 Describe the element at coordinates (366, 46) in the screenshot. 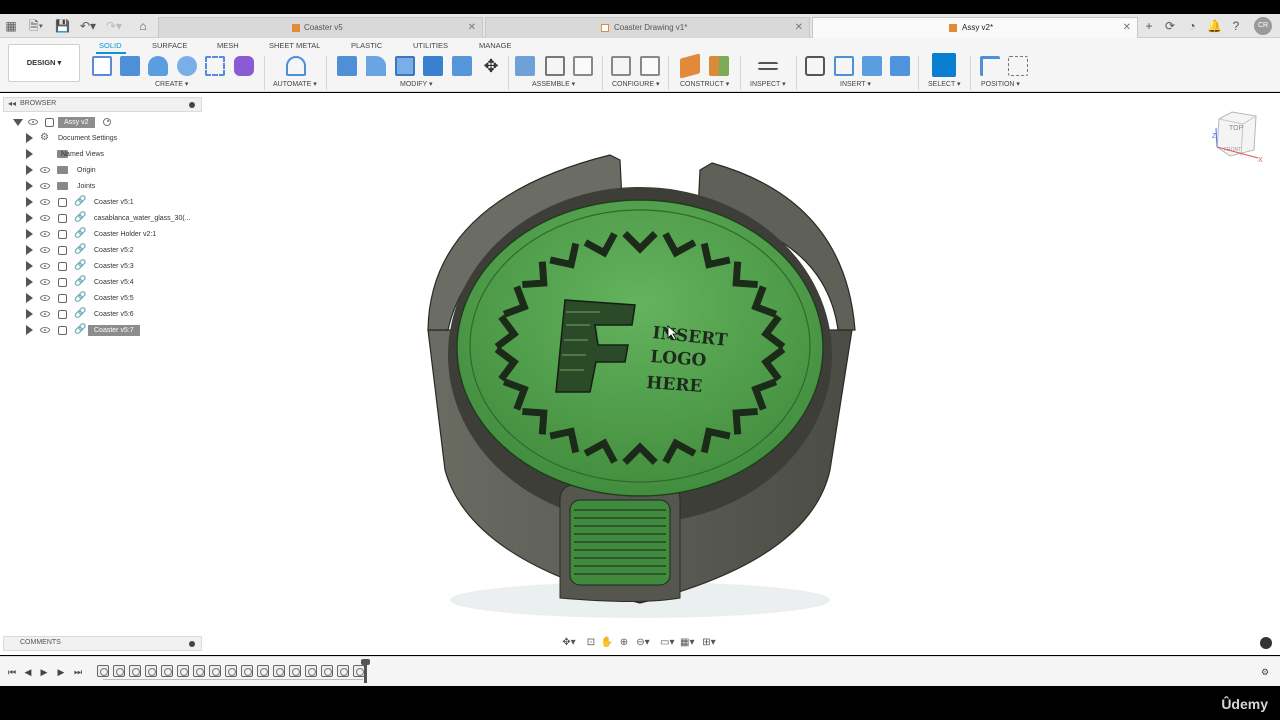

I see `tab-plastic: PLASTIC` at that location.